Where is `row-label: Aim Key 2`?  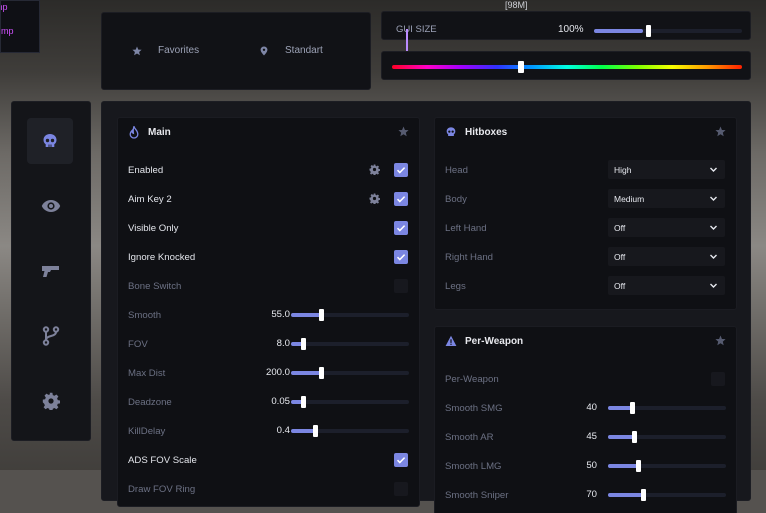
row-label: Aim Key 2 is located at coordinates (150, 199).